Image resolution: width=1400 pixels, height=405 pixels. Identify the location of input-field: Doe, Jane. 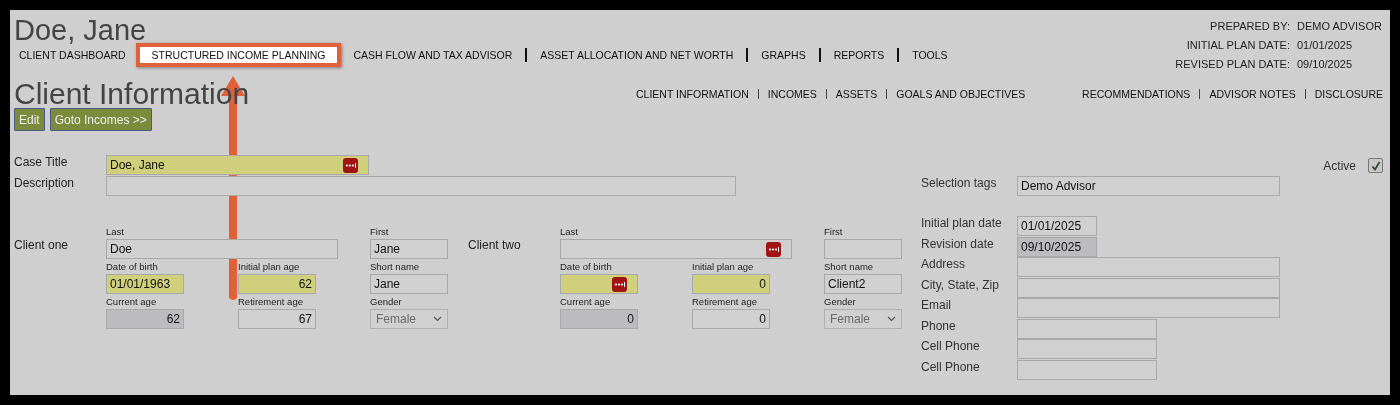
(237, 165).